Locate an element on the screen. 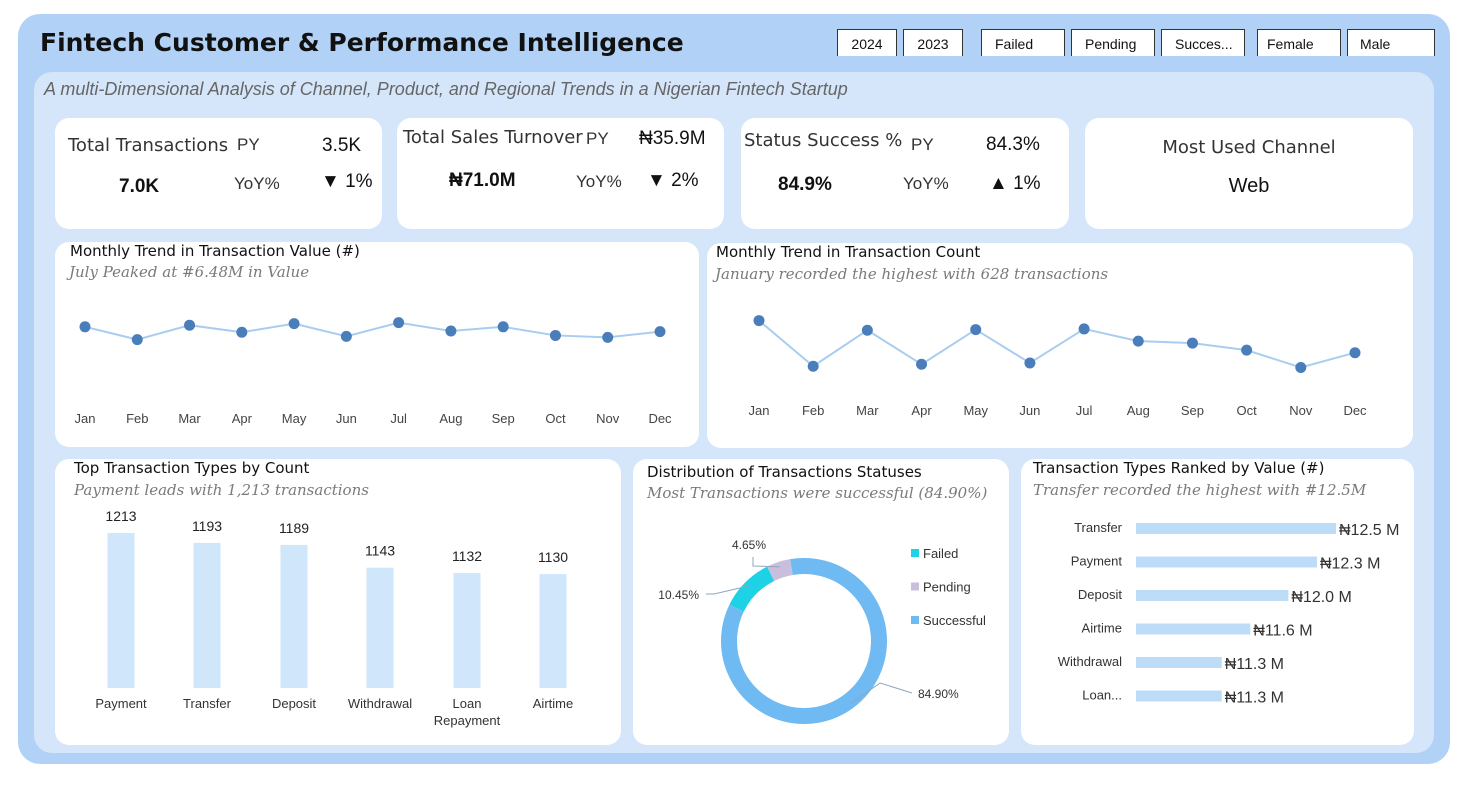 The height and width of the screenshot is (786, 1468). chart-title: Top Transaction Types by Count is located at coordinates (192, 468).